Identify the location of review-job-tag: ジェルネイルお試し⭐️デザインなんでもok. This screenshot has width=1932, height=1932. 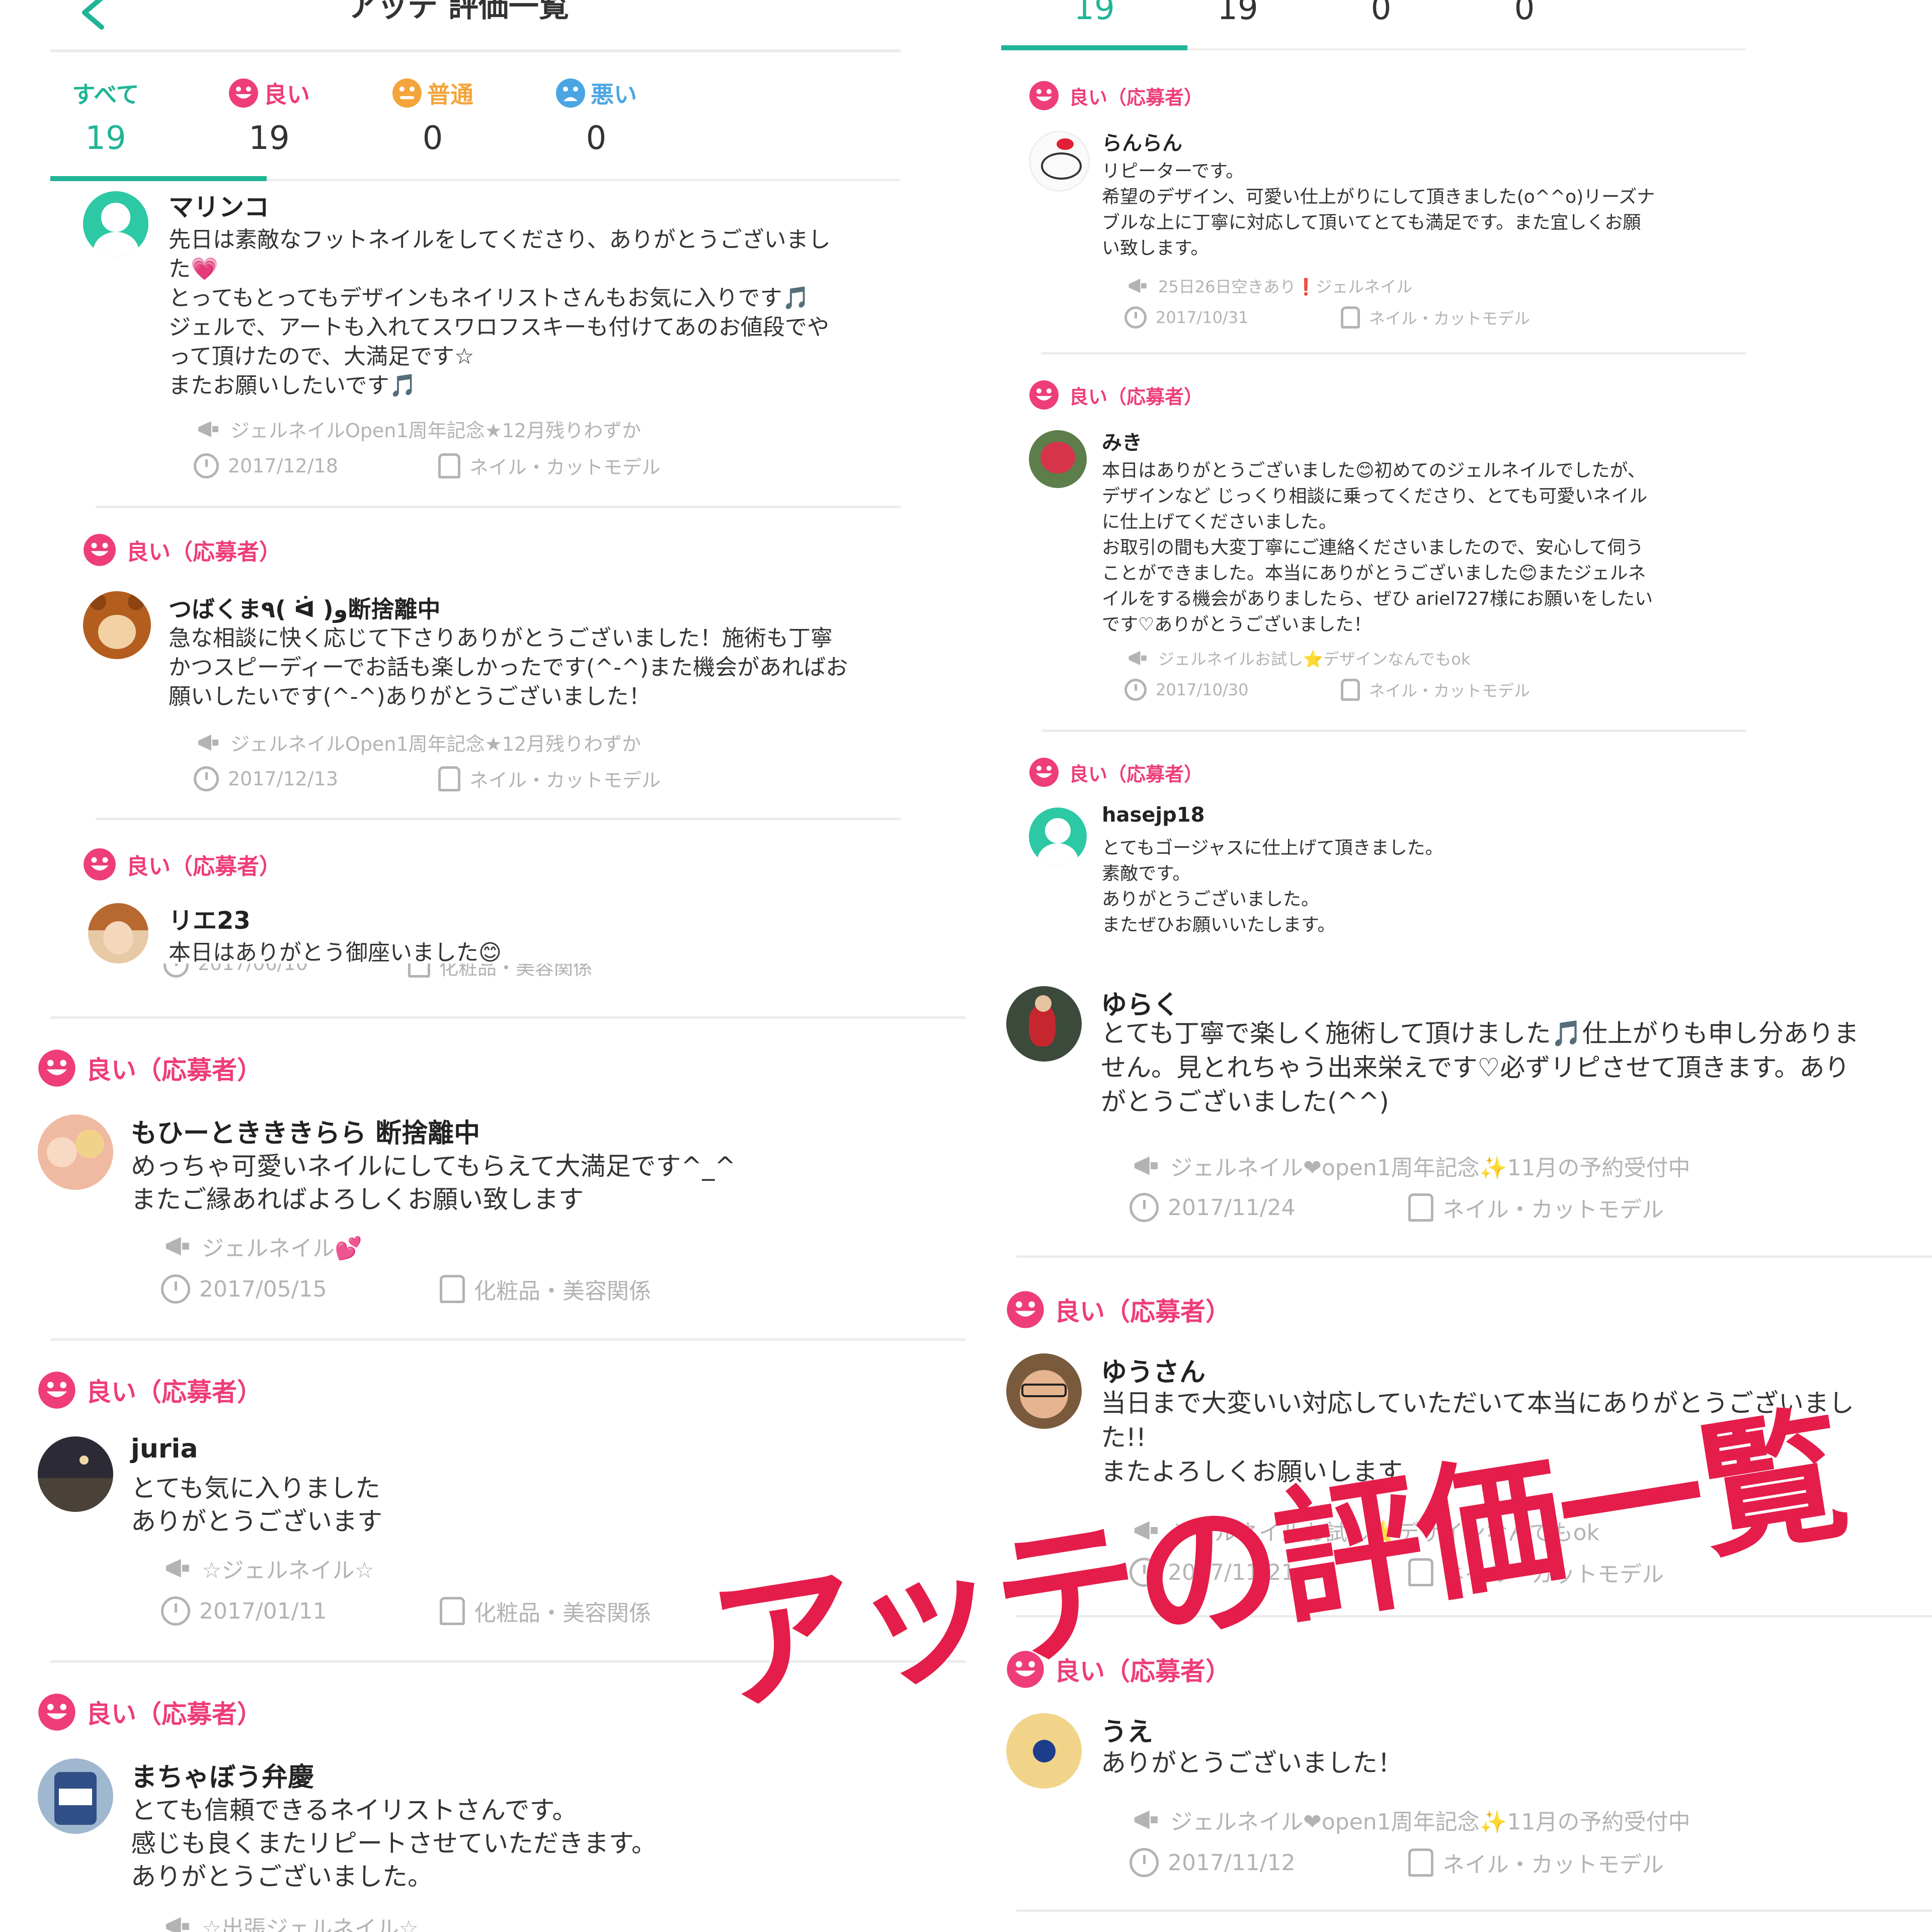
(1299, 659).